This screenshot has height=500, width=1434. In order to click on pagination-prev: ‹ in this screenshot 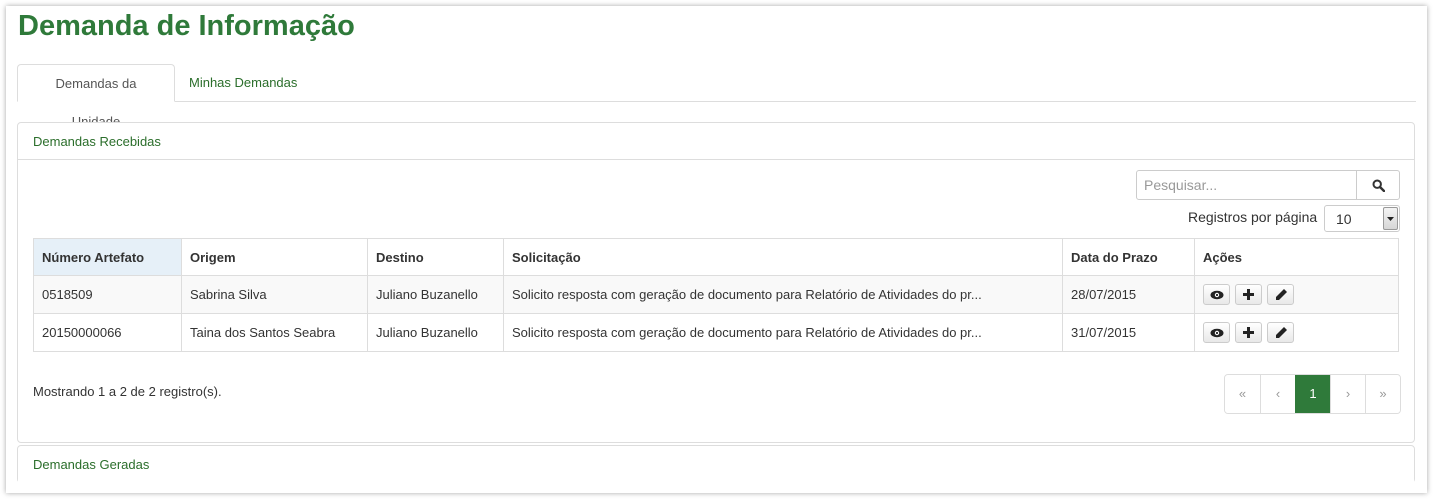, I will do `click(1277, 394)`.